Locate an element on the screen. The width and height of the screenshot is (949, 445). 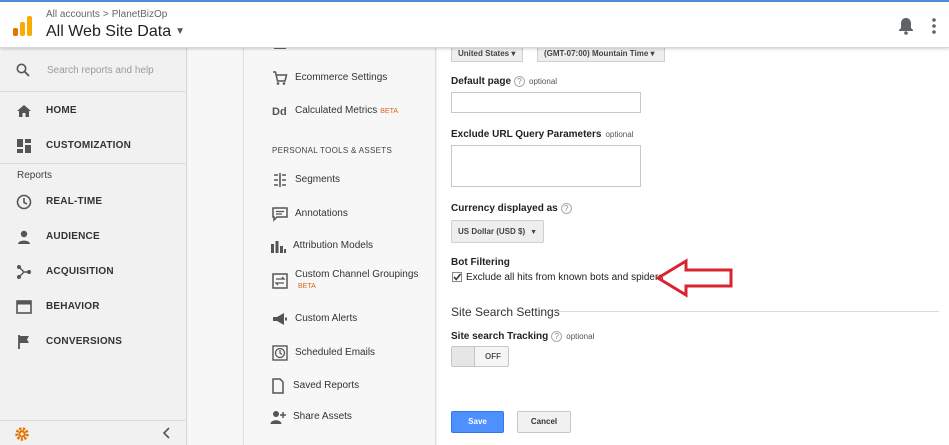
channel-grouping-icon is located at coordinates (280, 281).